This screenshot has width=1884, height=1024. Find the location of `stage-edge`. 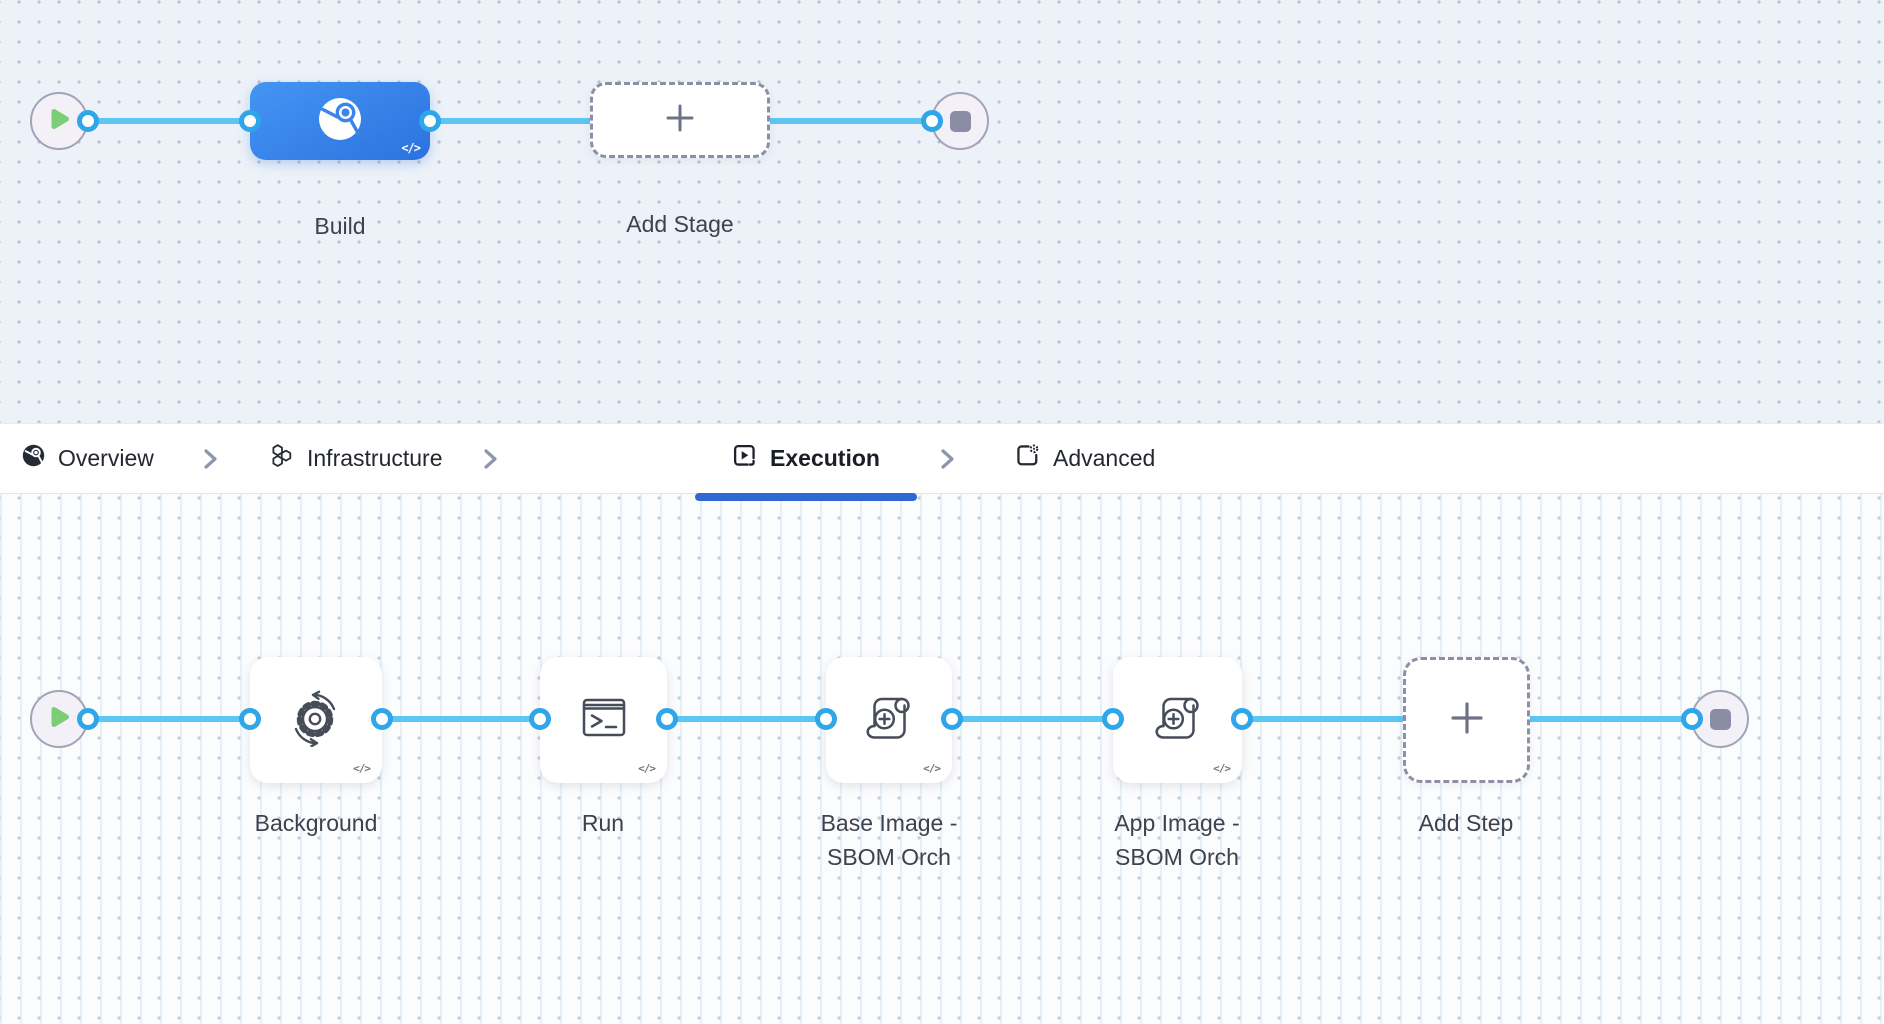

stage-edge is located at coordinates (510, 121).